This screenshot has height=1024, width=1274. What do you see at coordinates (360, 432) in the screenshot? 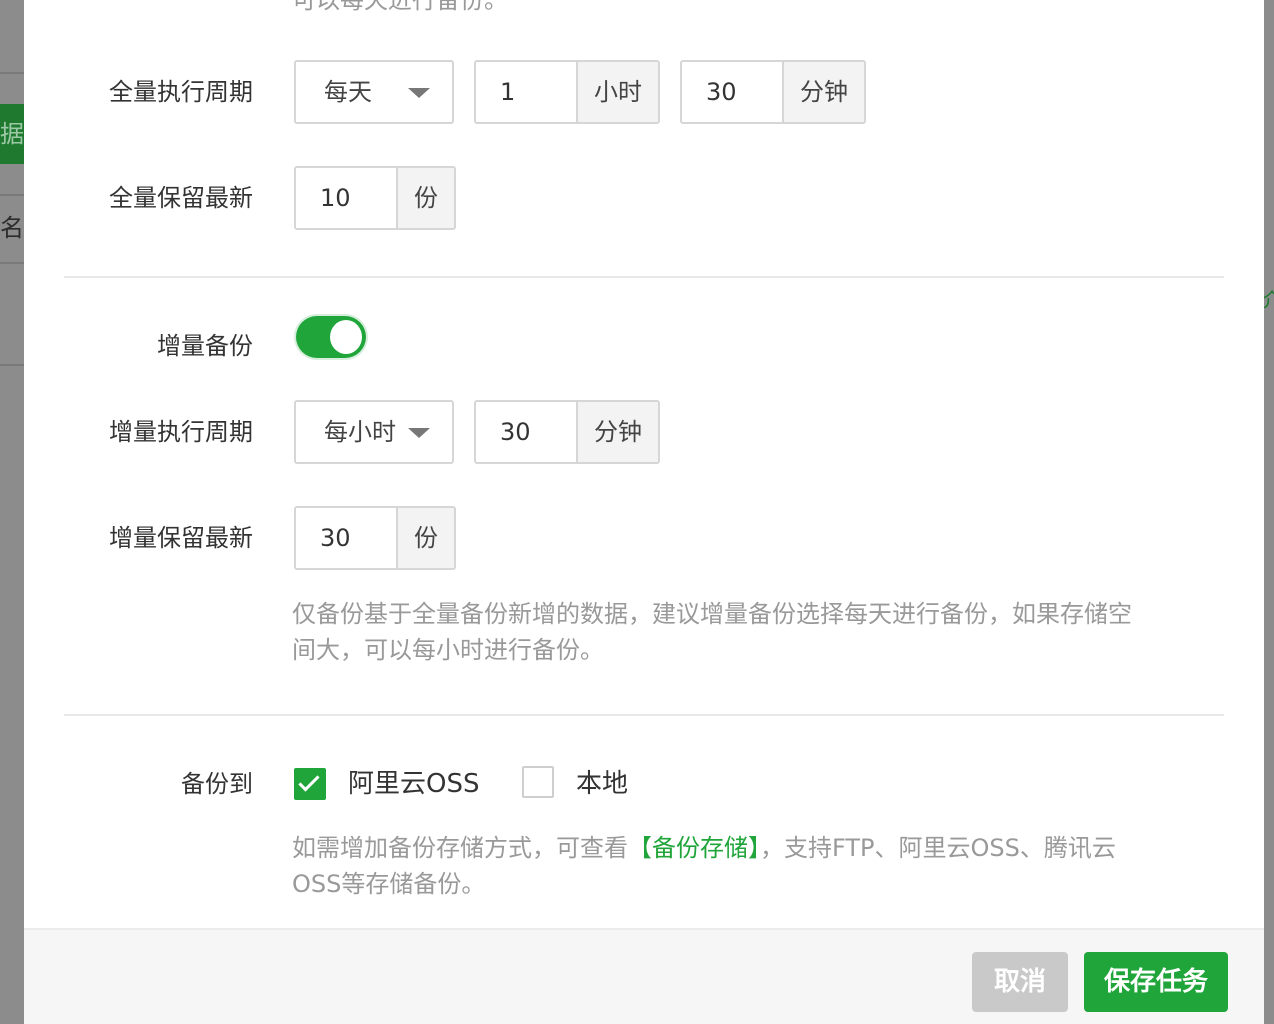
I see `inc-period-select-value: 每小时` at bounding box center [360, 432].